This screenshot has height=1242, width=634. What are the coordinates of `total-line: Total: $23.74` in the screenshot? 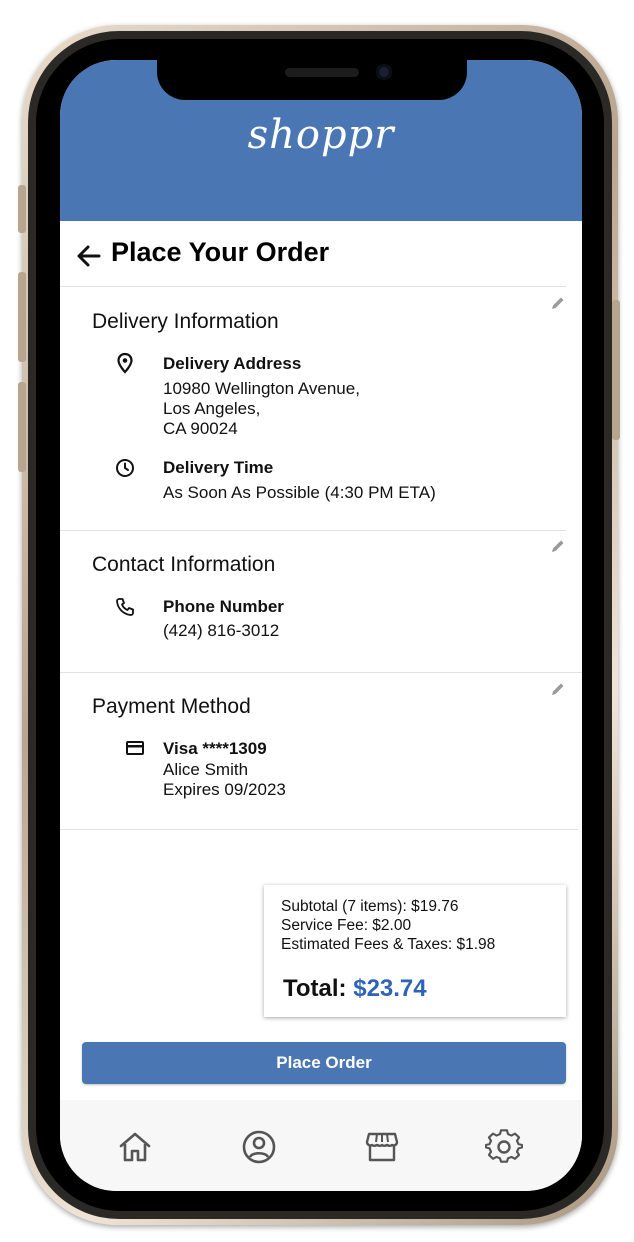 It's located at (355, 989).